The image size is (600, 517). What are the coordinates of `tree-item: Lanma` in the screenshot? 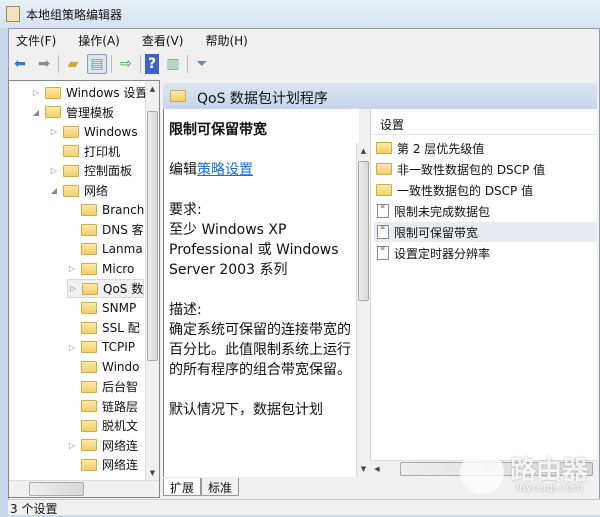 It's located at (105, 249).